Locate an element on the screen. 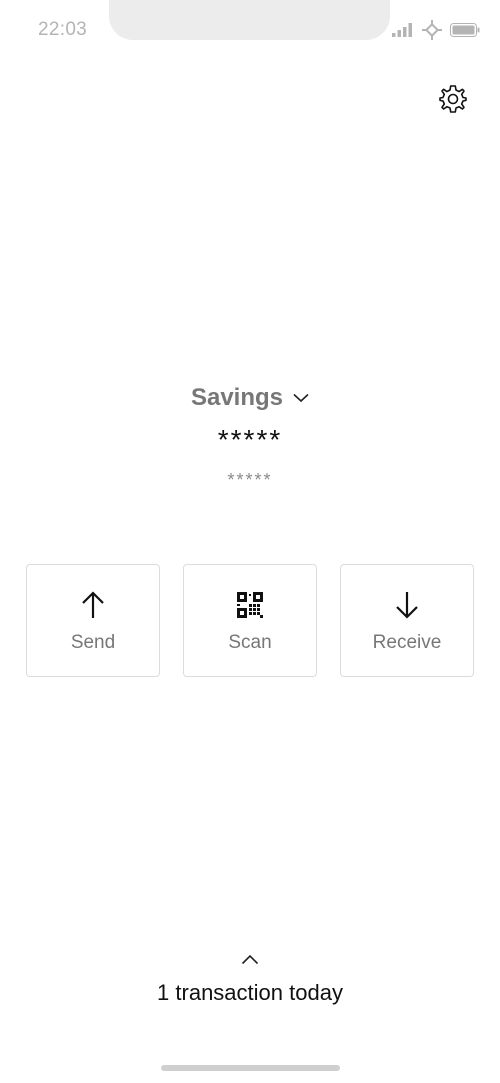 This screenshot has width=500, height=1083. status-bar: 22:03 is located at coordinates (250, 30).